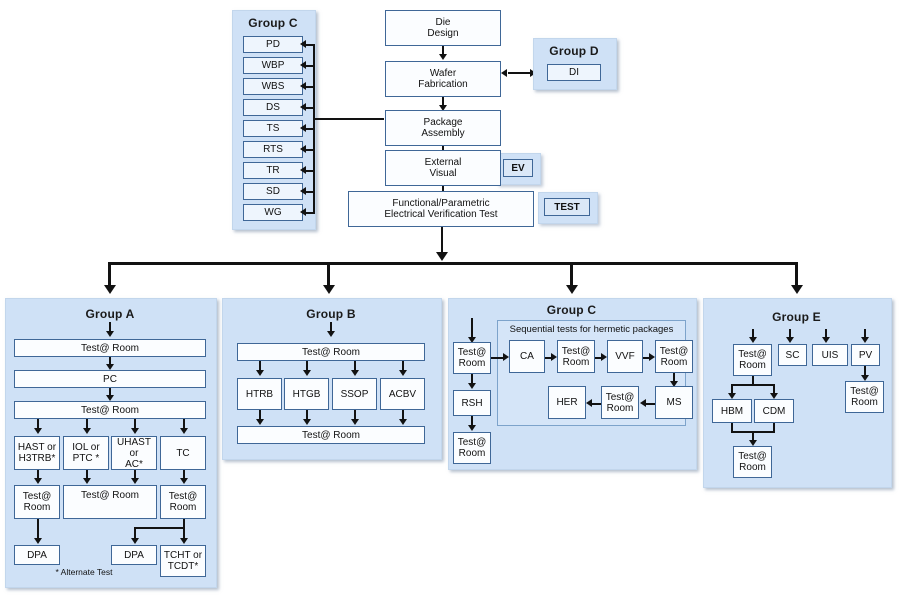 The height and width of the screenshot is (595, 902). What do you see at coordinates (273, 191) in the screenshot?
I see `top-group-c-item-sd: SD` at bounding box center [273, 191].